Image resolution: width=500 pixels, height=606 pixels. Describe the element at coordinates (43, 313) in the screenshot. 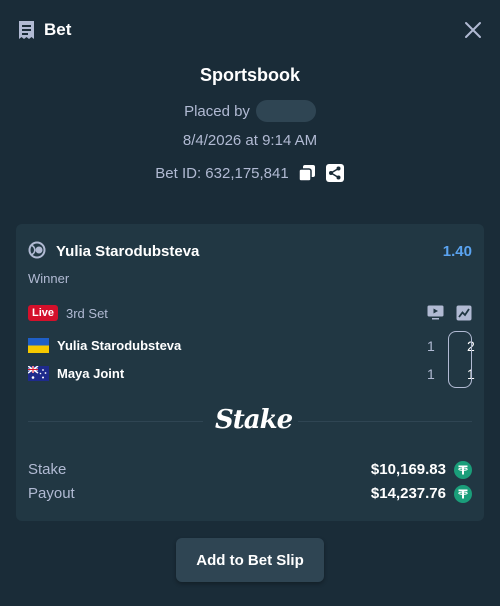

I see `live-badge: Live` at that location.